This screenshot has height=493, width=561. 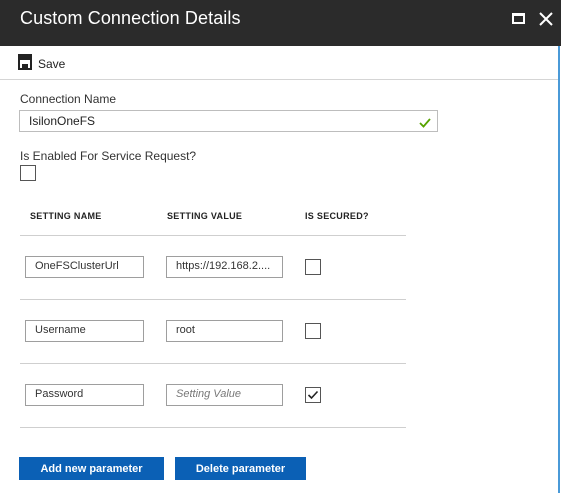 I want to click on setting-name-input: OneFSClusterUrl, so click(x=84, y=267).